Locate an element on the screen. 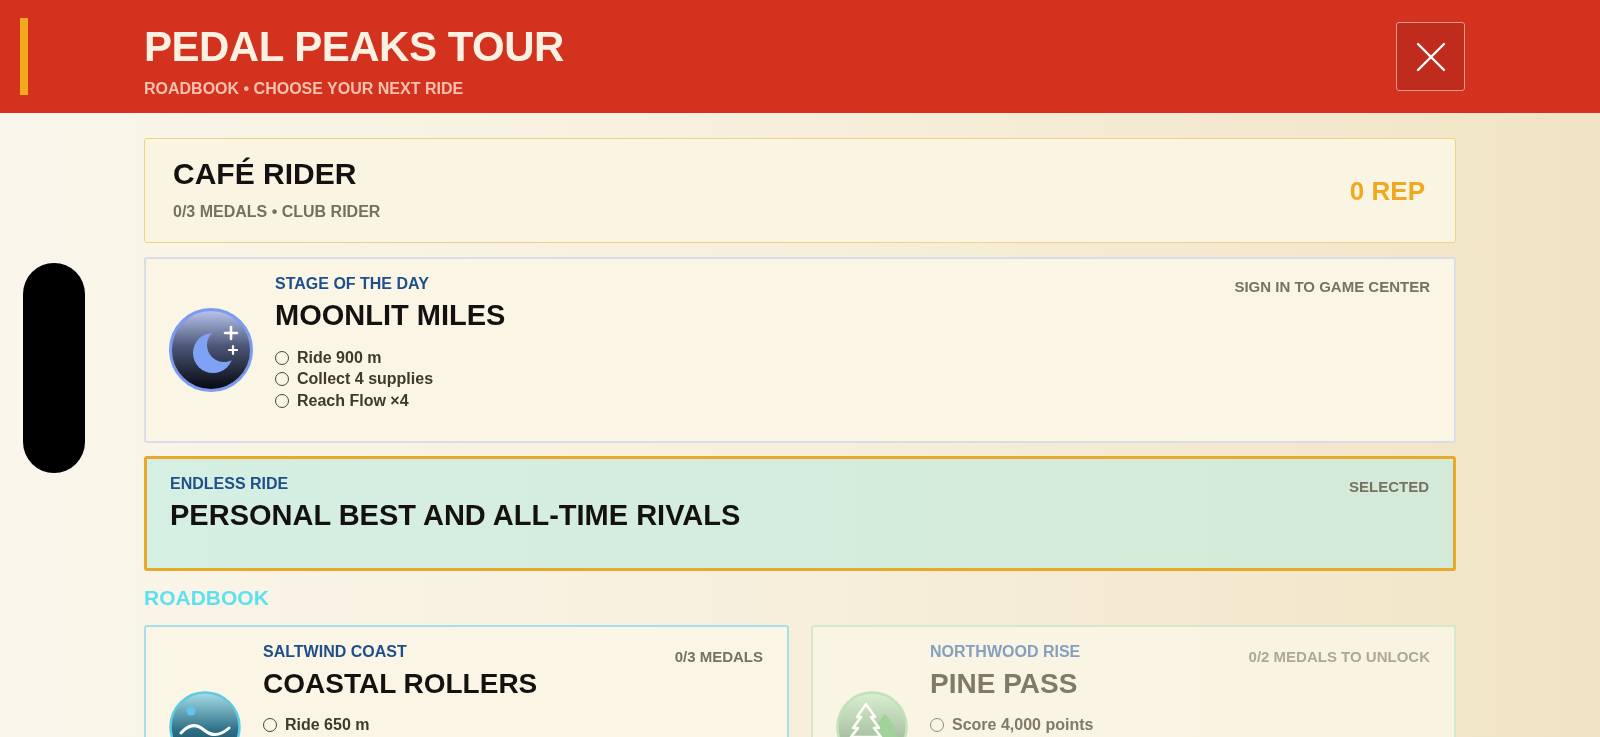 Image resolution: width=1600 pixels, height=737 pixels. stage-title: PINE PASS is located at coordinates (1004, 684).